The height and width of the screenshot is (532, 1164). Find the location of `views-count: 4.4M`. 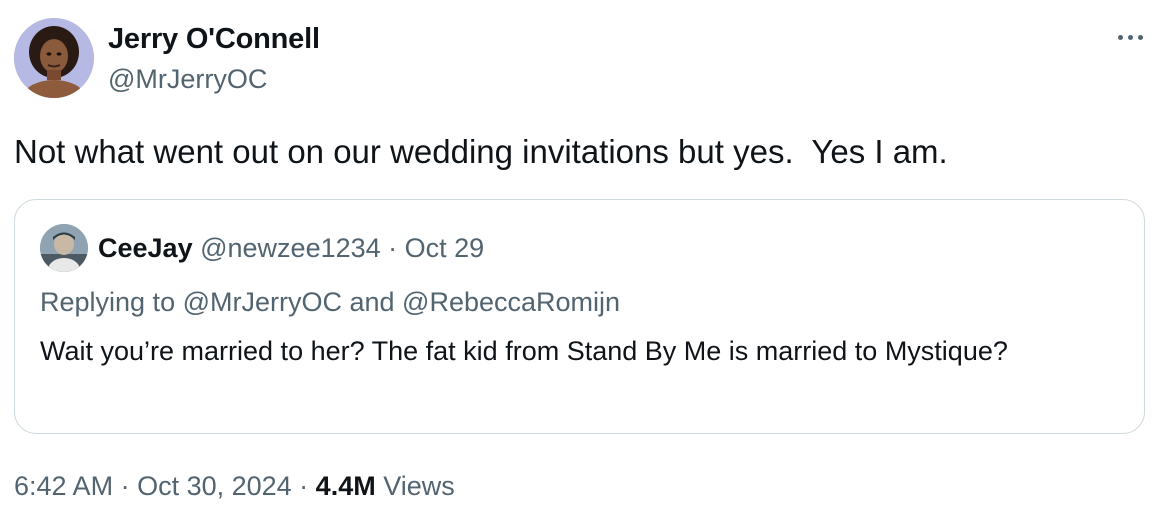

views-count: 4.4M is located at coordinates (345, 486).